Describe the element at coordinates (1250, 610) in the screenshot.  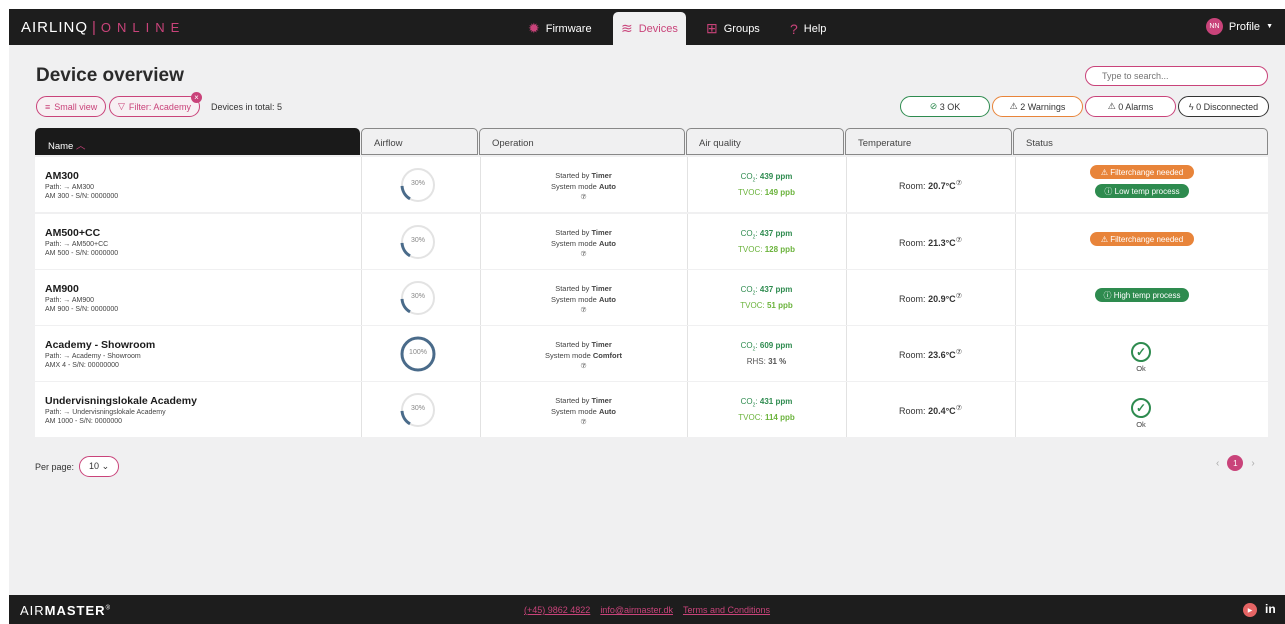
I see `youtube-icon: ▶` at that location.